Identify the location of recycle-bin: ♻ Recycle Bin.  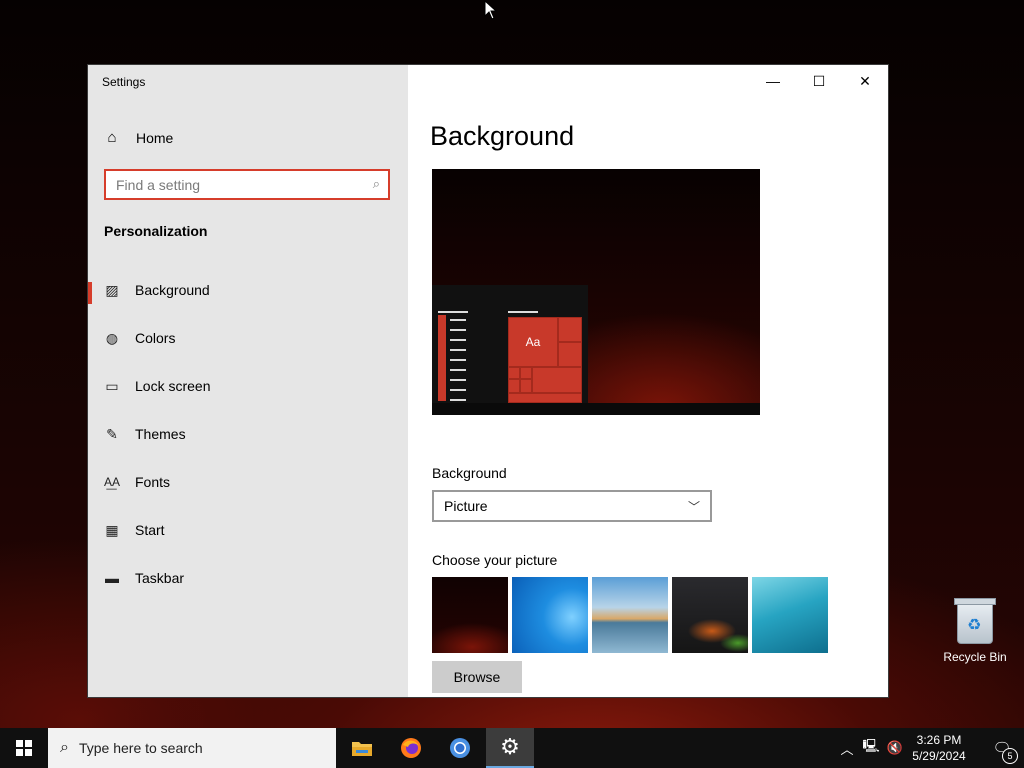
(975, 631).